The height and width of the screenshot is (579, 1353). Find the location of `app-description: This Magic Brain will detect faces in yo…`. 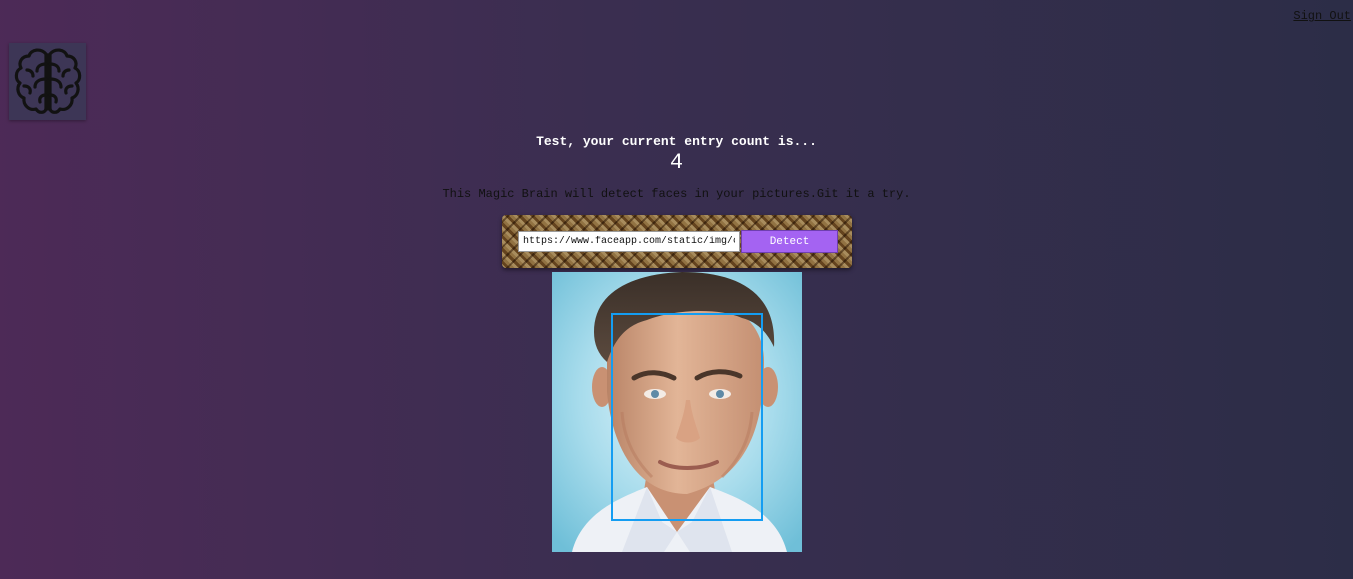

app-description: This Magic Brain will detect faces in yo… is located at coordinates (676, 194).